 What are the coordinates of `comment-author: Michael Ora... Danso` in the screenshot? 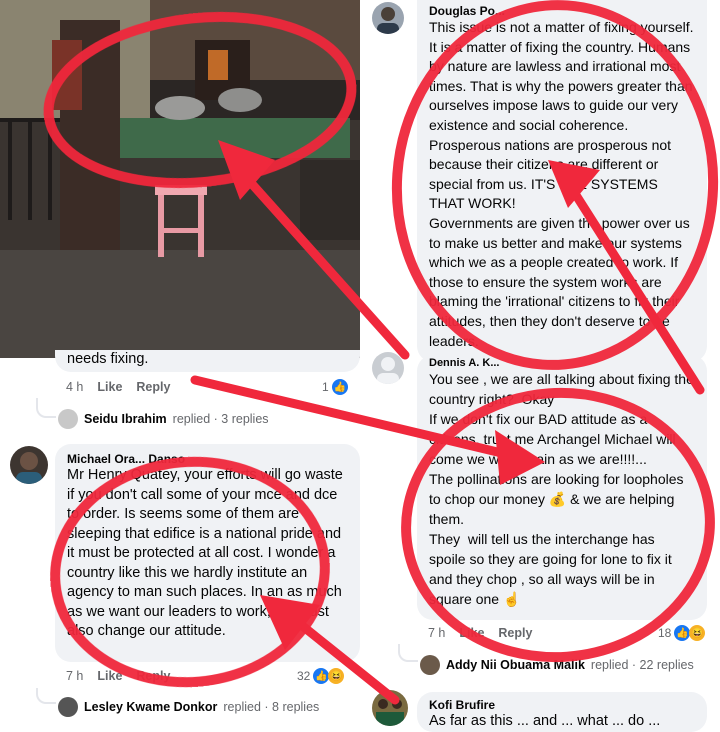 It's located at (207, 459).